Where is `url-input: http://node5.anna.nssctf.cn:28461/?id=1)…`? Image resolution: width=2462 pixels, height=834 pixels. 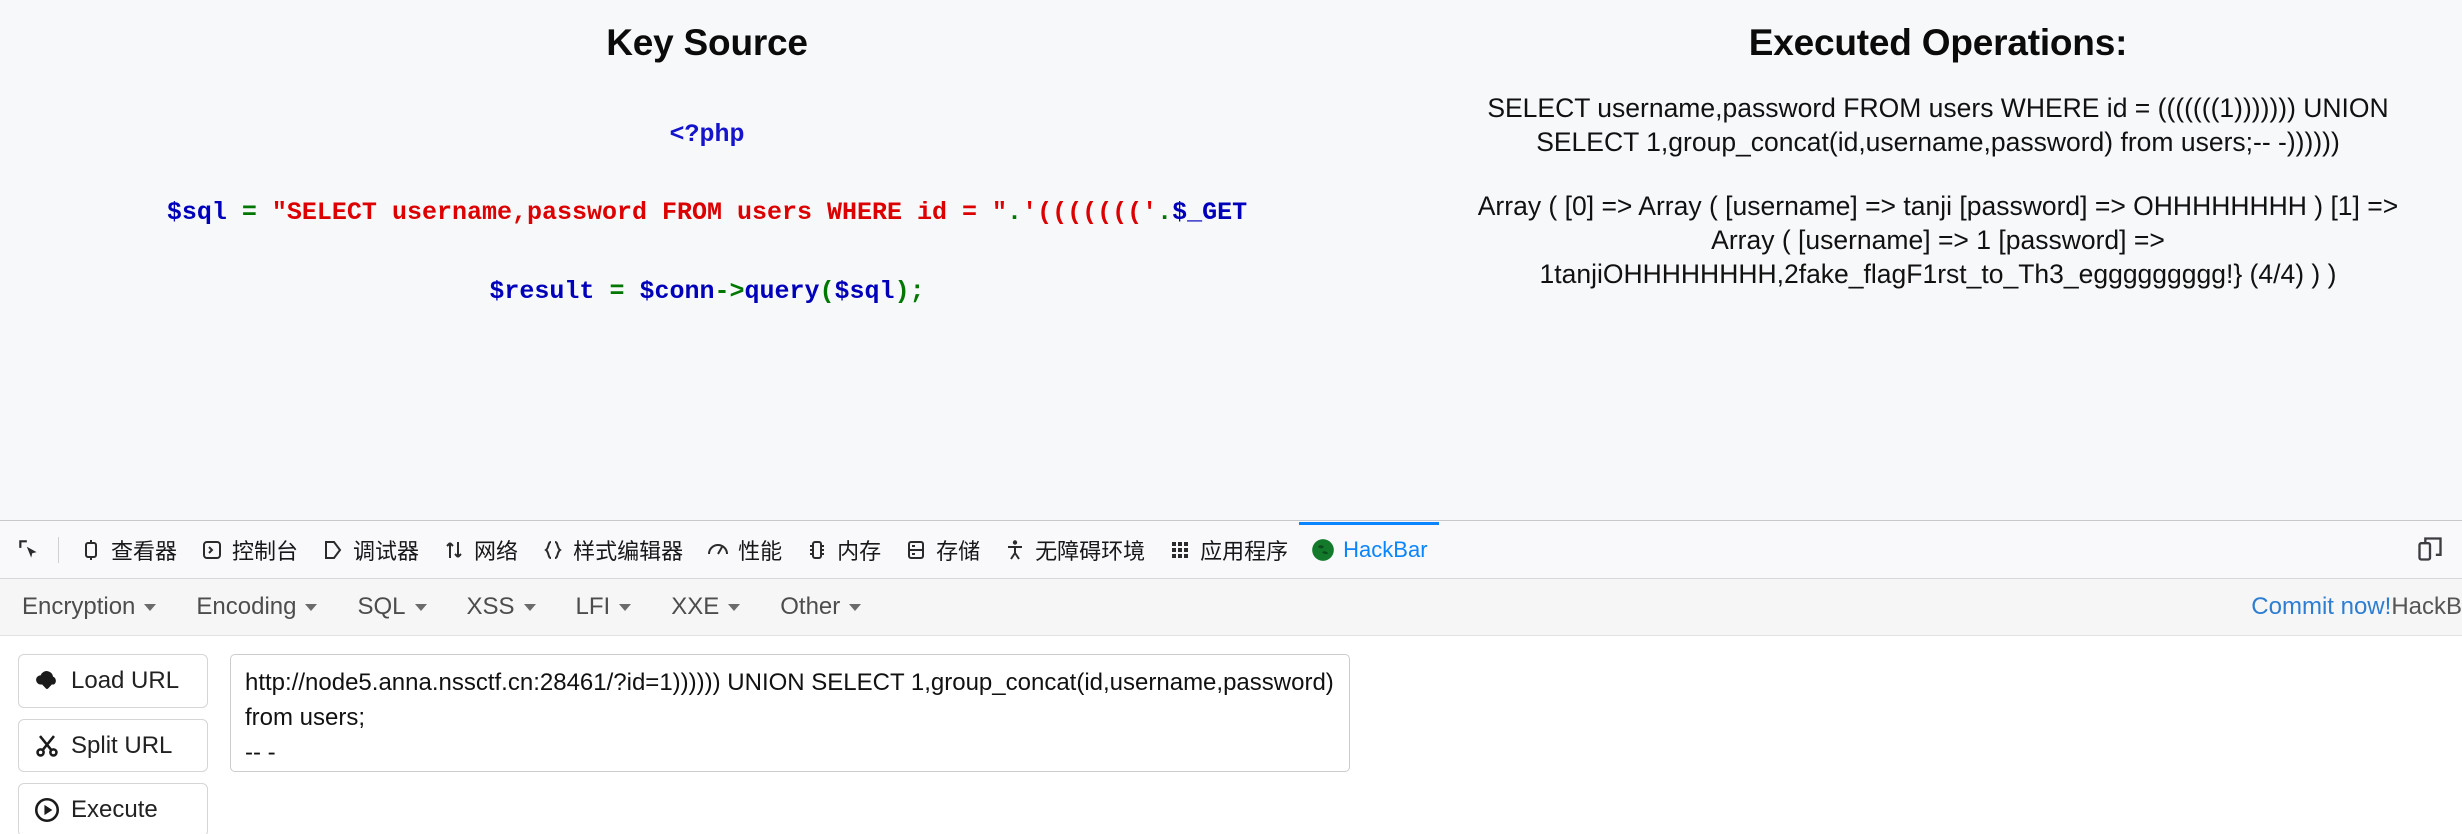 url-input: http://node5.anna.nssctf.cn:28461/?id=1)… is located at coordinates (790, 713).